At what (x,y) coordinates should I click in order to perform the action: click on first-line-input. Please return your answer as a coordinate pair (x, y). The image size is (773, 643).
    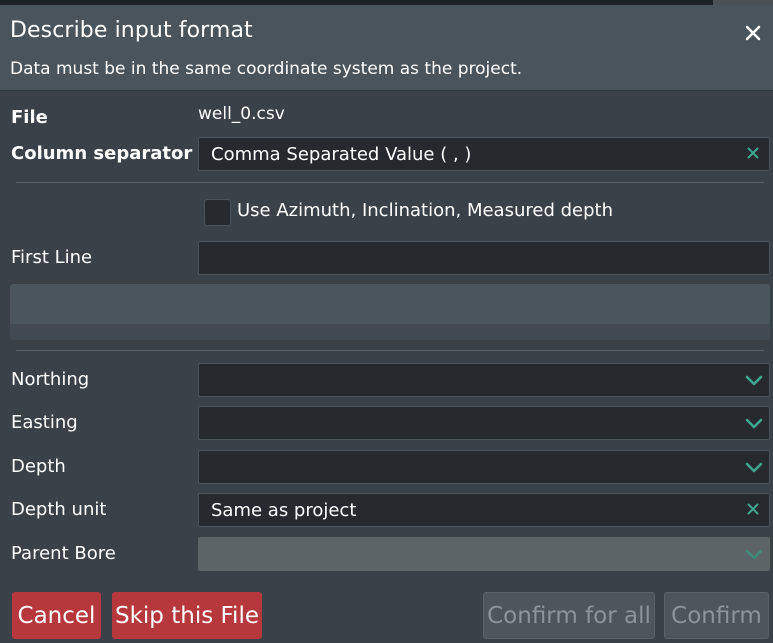
    Looking at the image, I should click on (484, 258).